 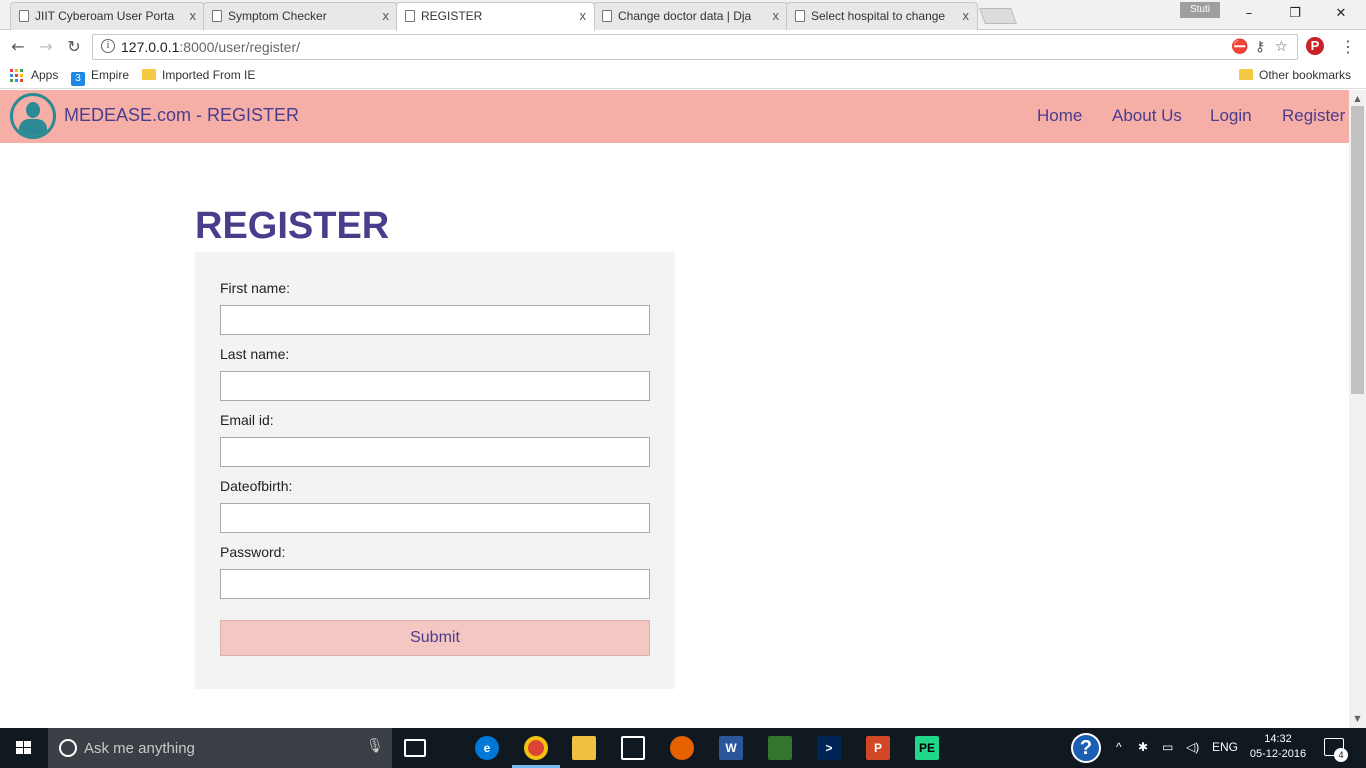 What do you see at coordinates (695, 47) in the screenshot?
I see `address-bar: i 127.0.0.1:8000/user/register/ ⛔ ⚷ ☆` at bounding box center [695, 47].